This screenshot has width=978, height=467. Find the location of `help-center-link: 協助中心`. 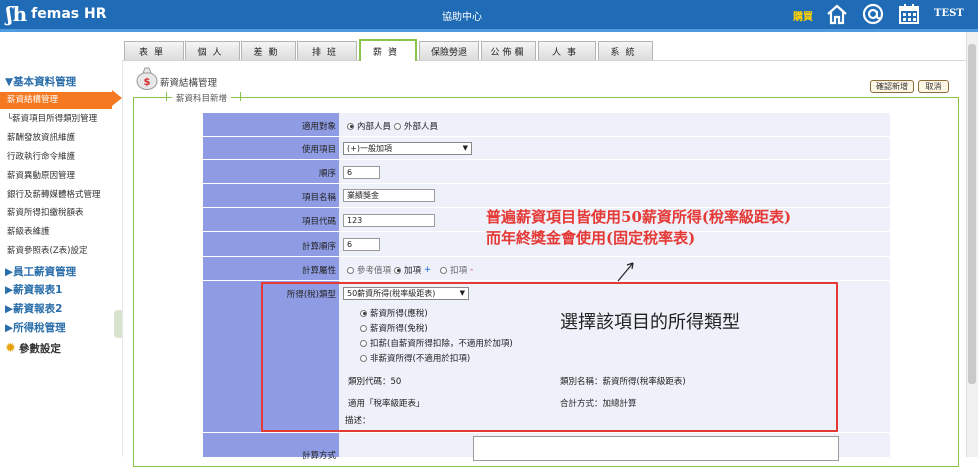

help-center-link: 協助中心 is located at coordinates (462, 15).